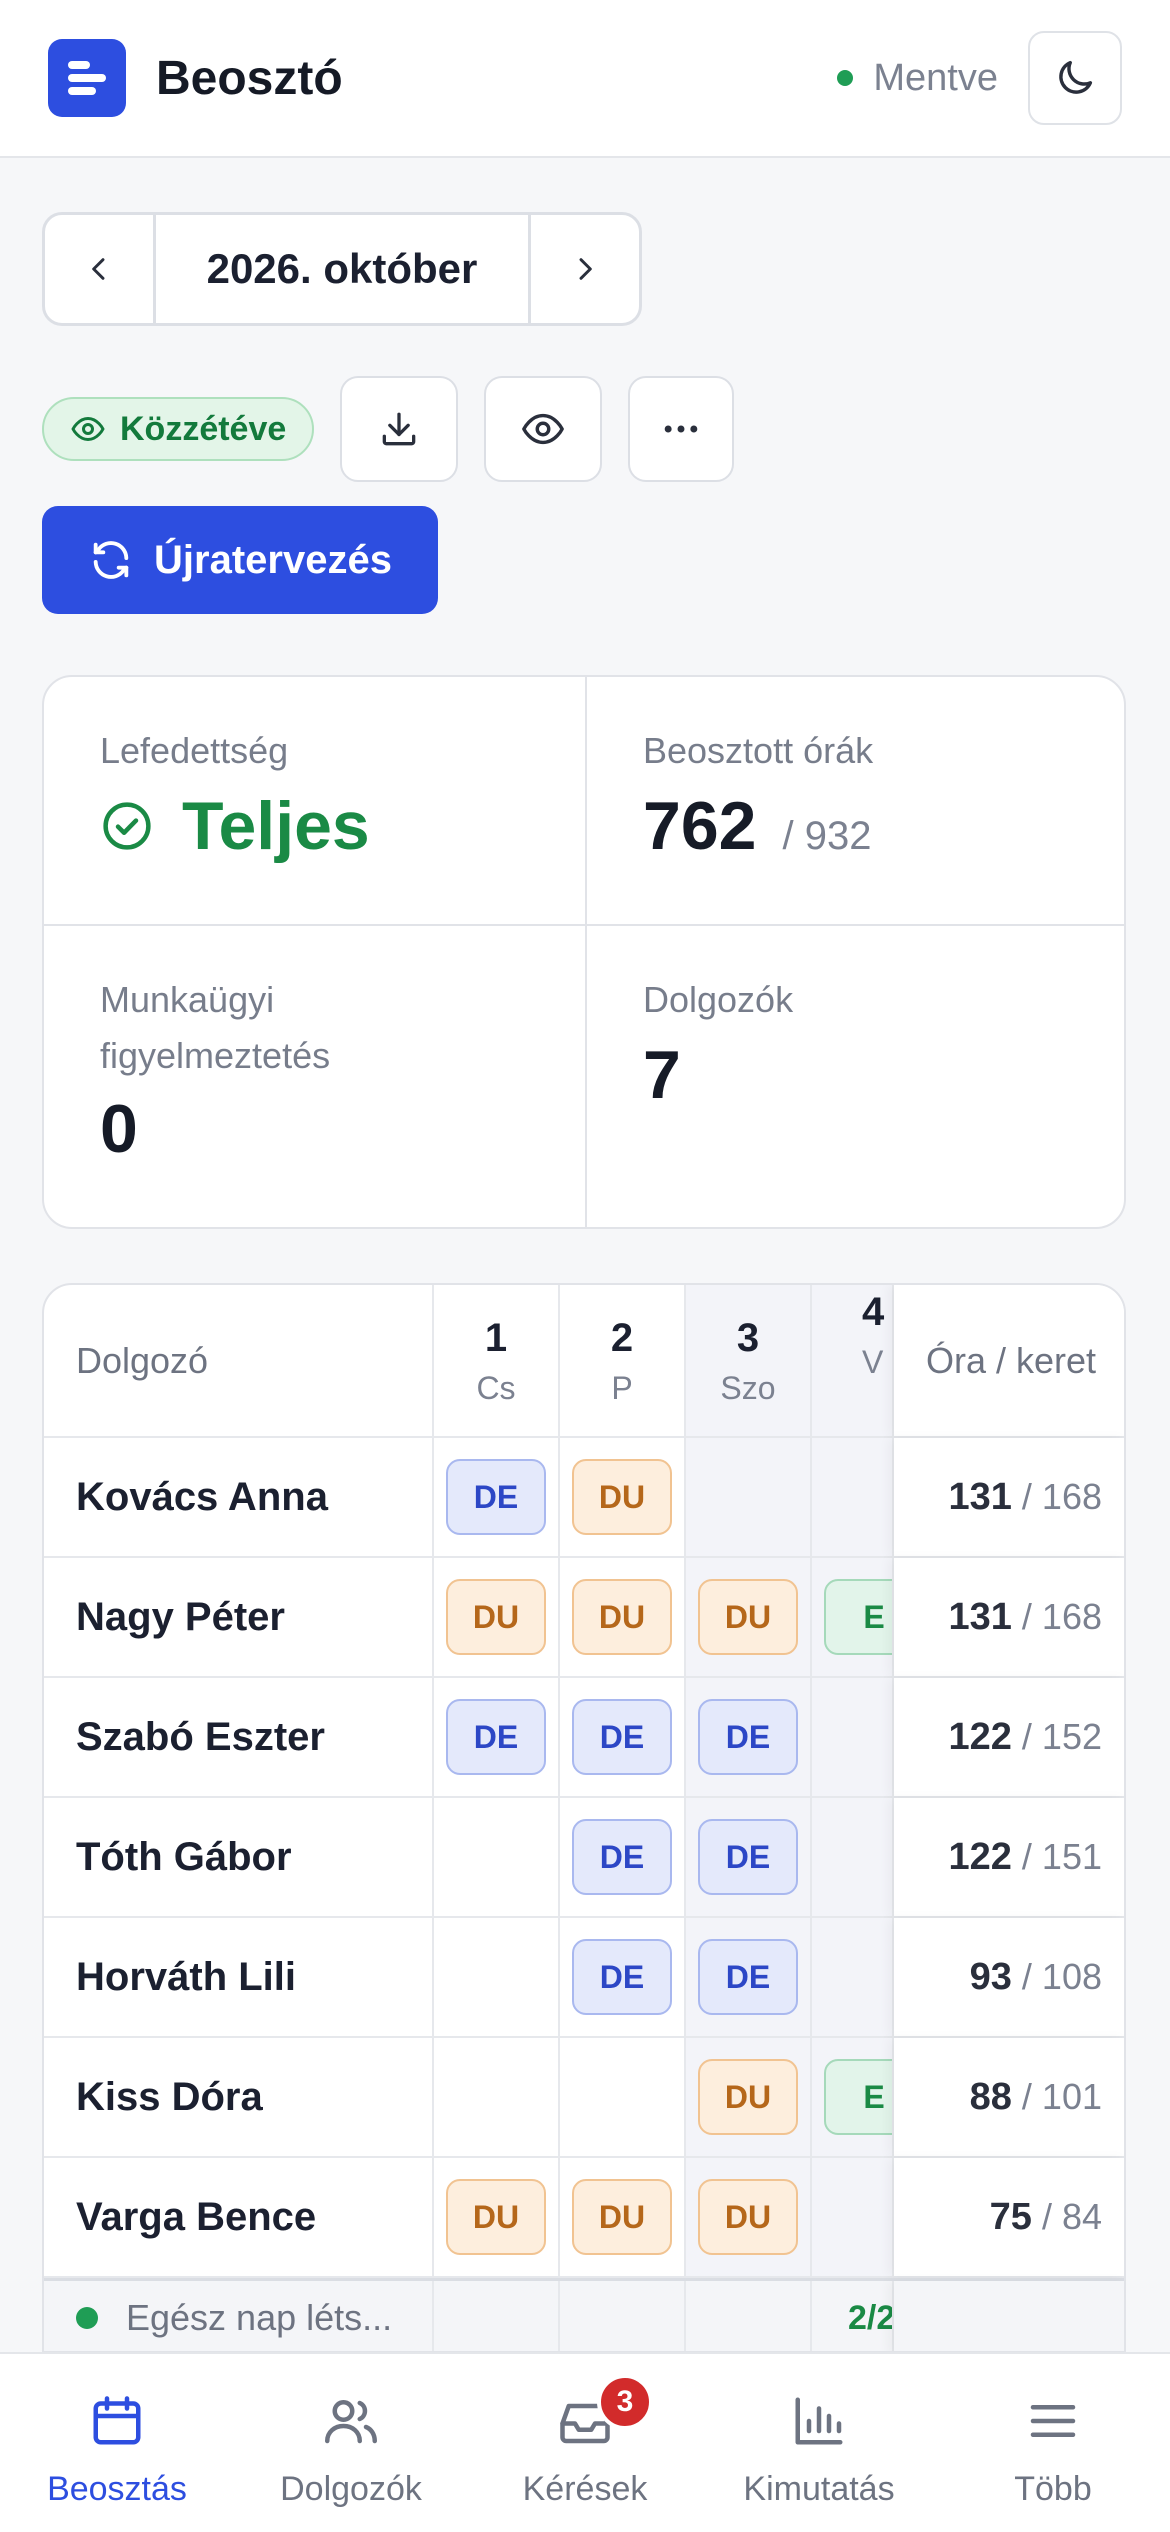  I want to click on download-button, so click(399, 429).